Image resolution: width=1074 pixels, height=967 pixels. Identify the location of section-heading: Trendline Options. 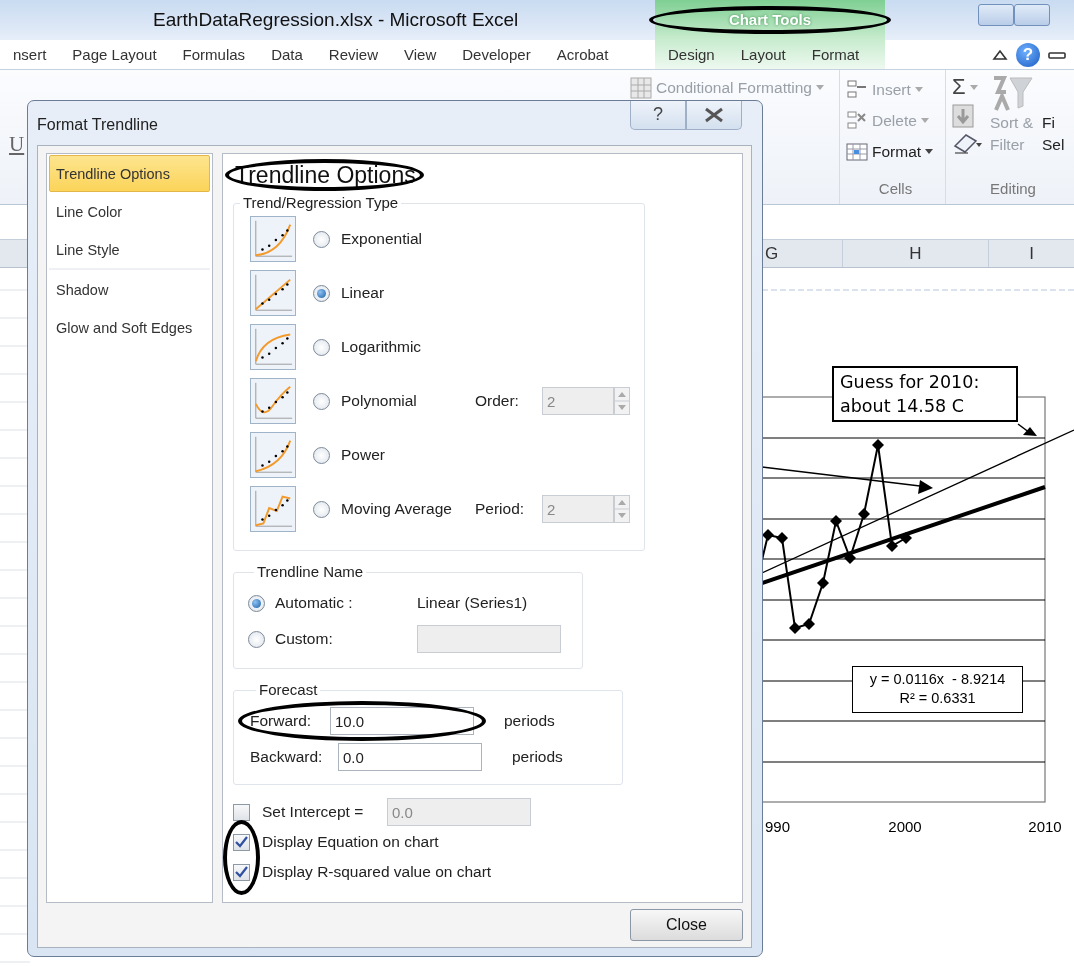
(325, 175).